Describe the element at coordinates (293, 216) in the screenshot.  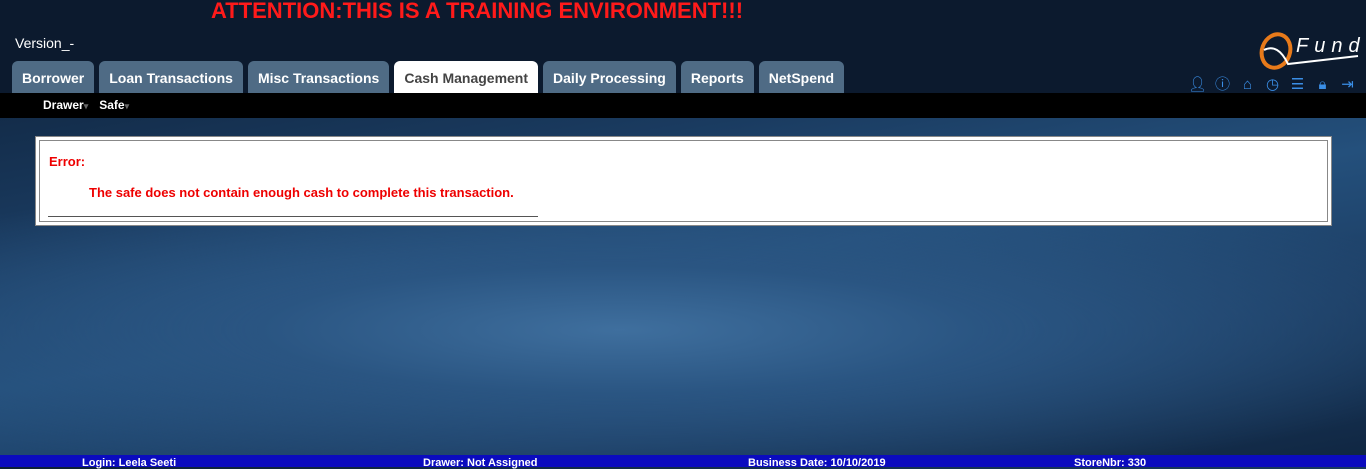
I see `divider` at that location.